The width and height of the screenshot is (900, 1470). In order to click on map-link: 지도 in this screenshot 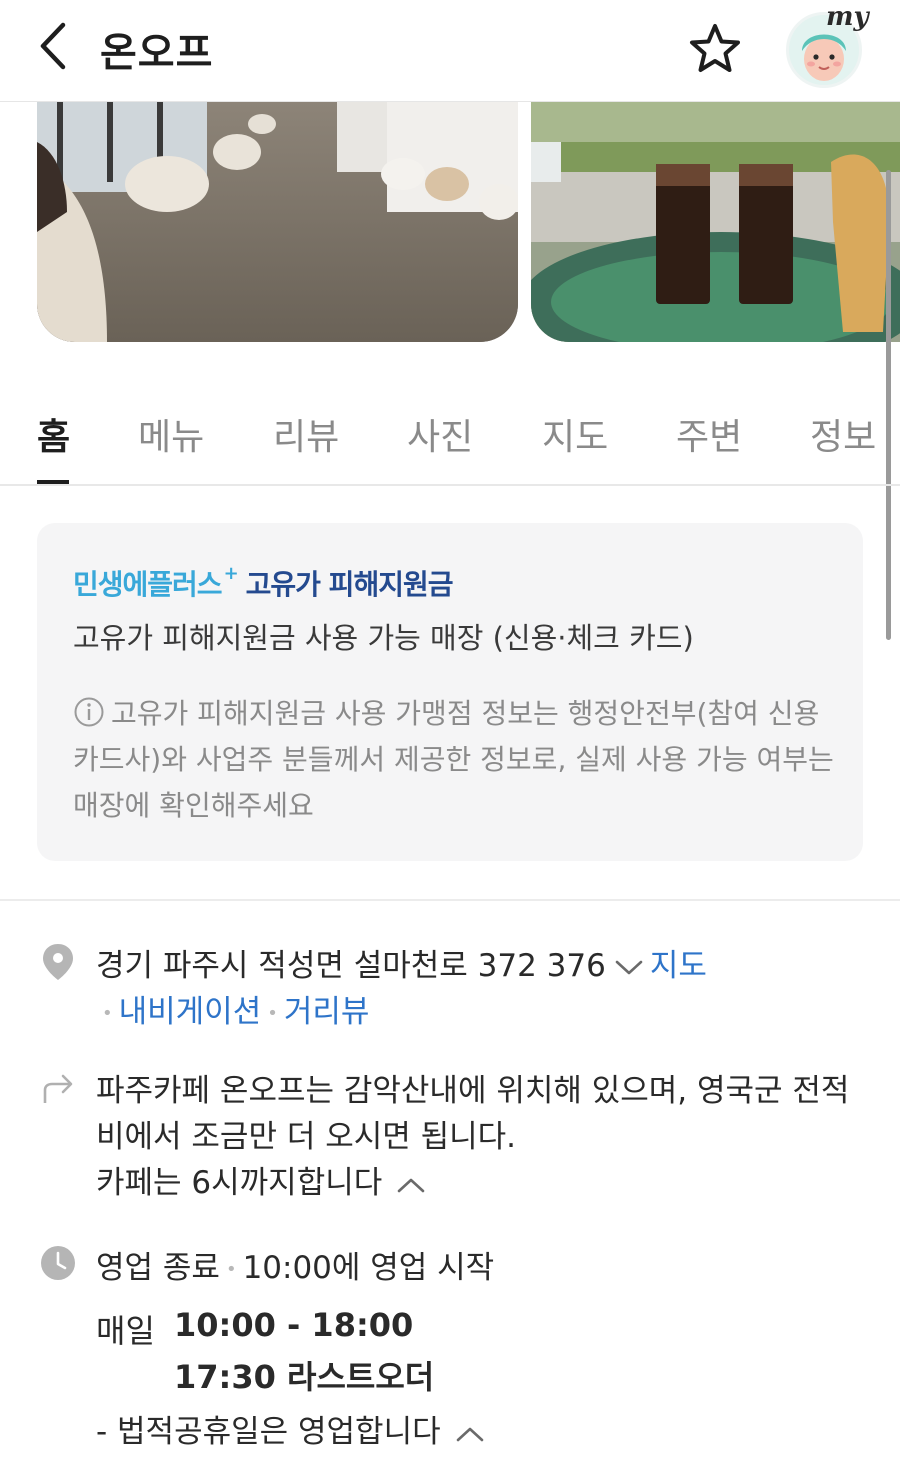, I will do `click(678, 966)`.